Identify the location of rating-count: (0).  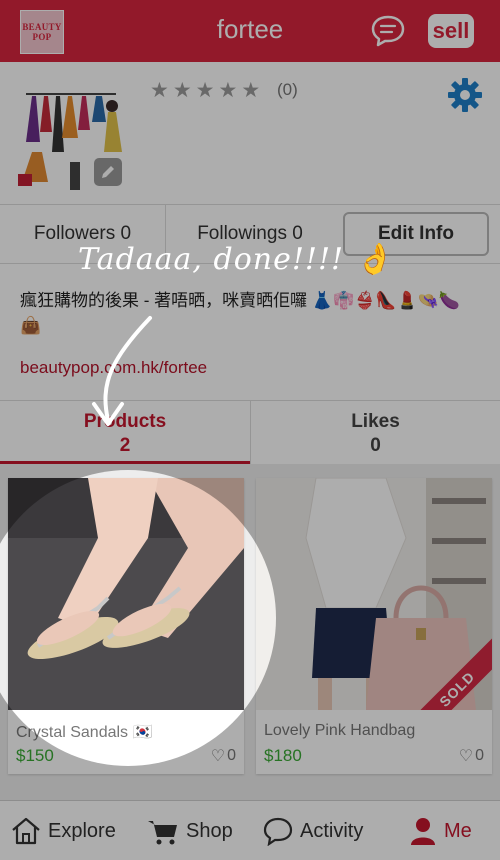
(287, 89).